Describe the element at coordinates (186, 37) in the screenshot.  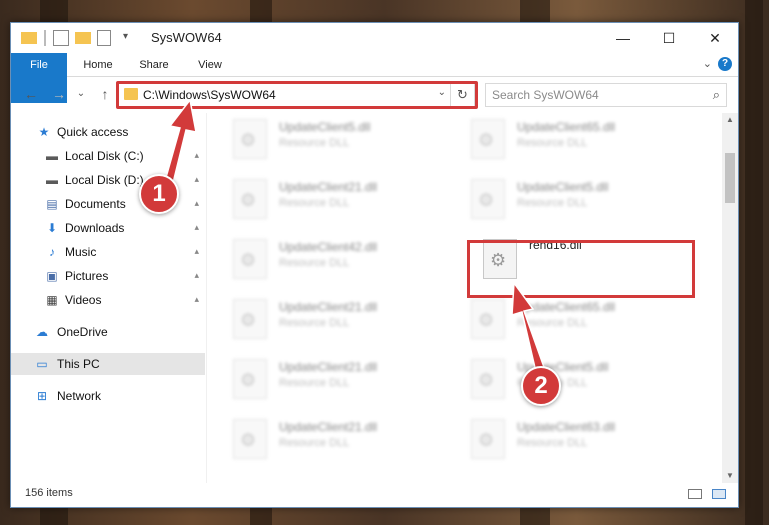
I see `window-title: SysWOW64` at that location.